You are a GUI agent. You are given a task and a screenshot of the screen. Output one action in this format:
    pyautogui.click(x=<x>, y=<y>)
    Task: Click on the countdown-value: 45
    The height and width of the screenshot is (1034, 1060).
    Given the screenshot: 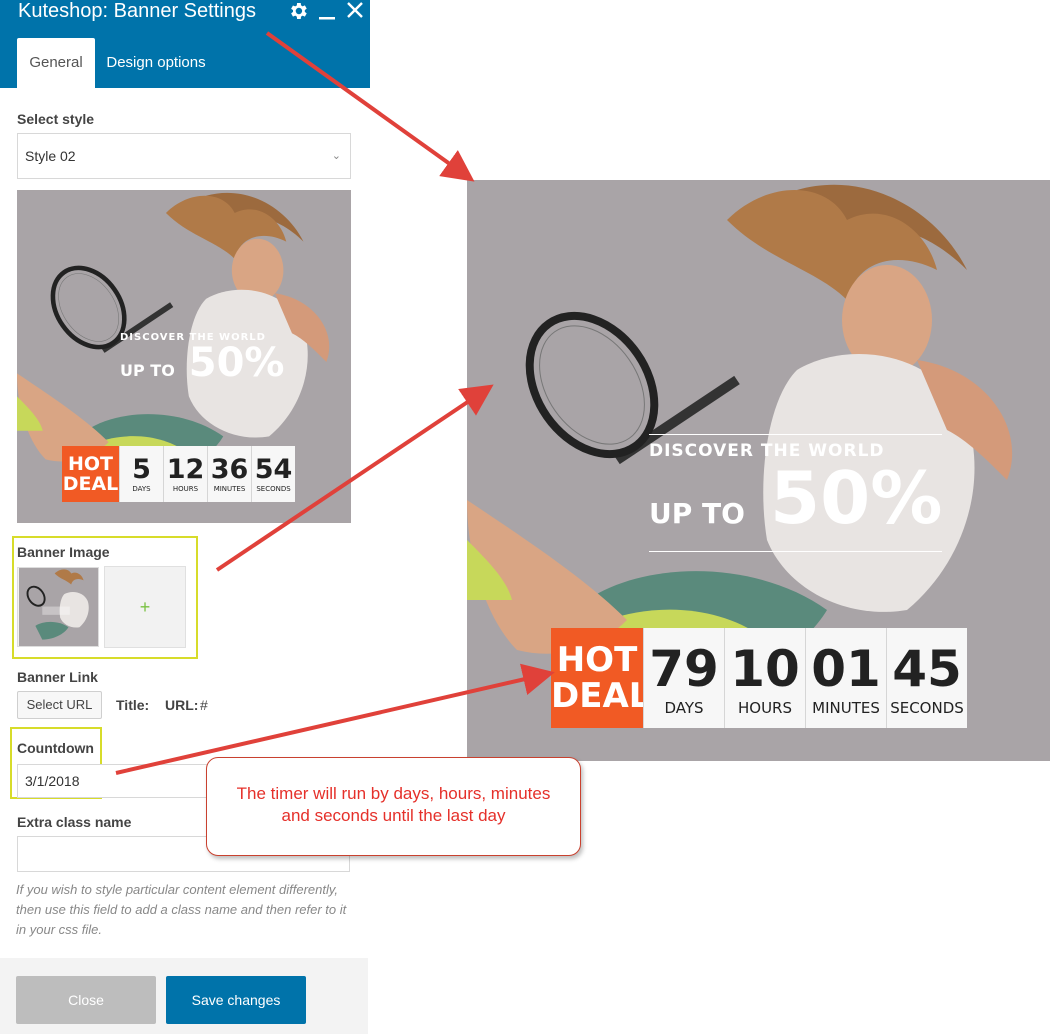 What is the action you would take?
    pyautogui.click(x=927, y=669)
    